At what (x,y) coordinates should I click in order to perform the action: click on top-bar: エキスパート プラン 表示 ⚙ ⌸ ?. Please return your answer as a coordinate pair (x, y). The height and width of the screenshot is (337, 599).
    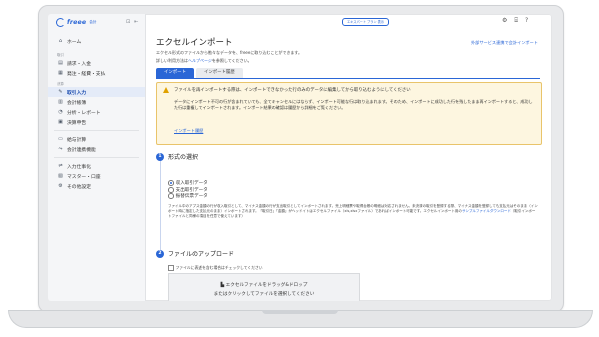
    Looking at the image, I should click on (349, 21).